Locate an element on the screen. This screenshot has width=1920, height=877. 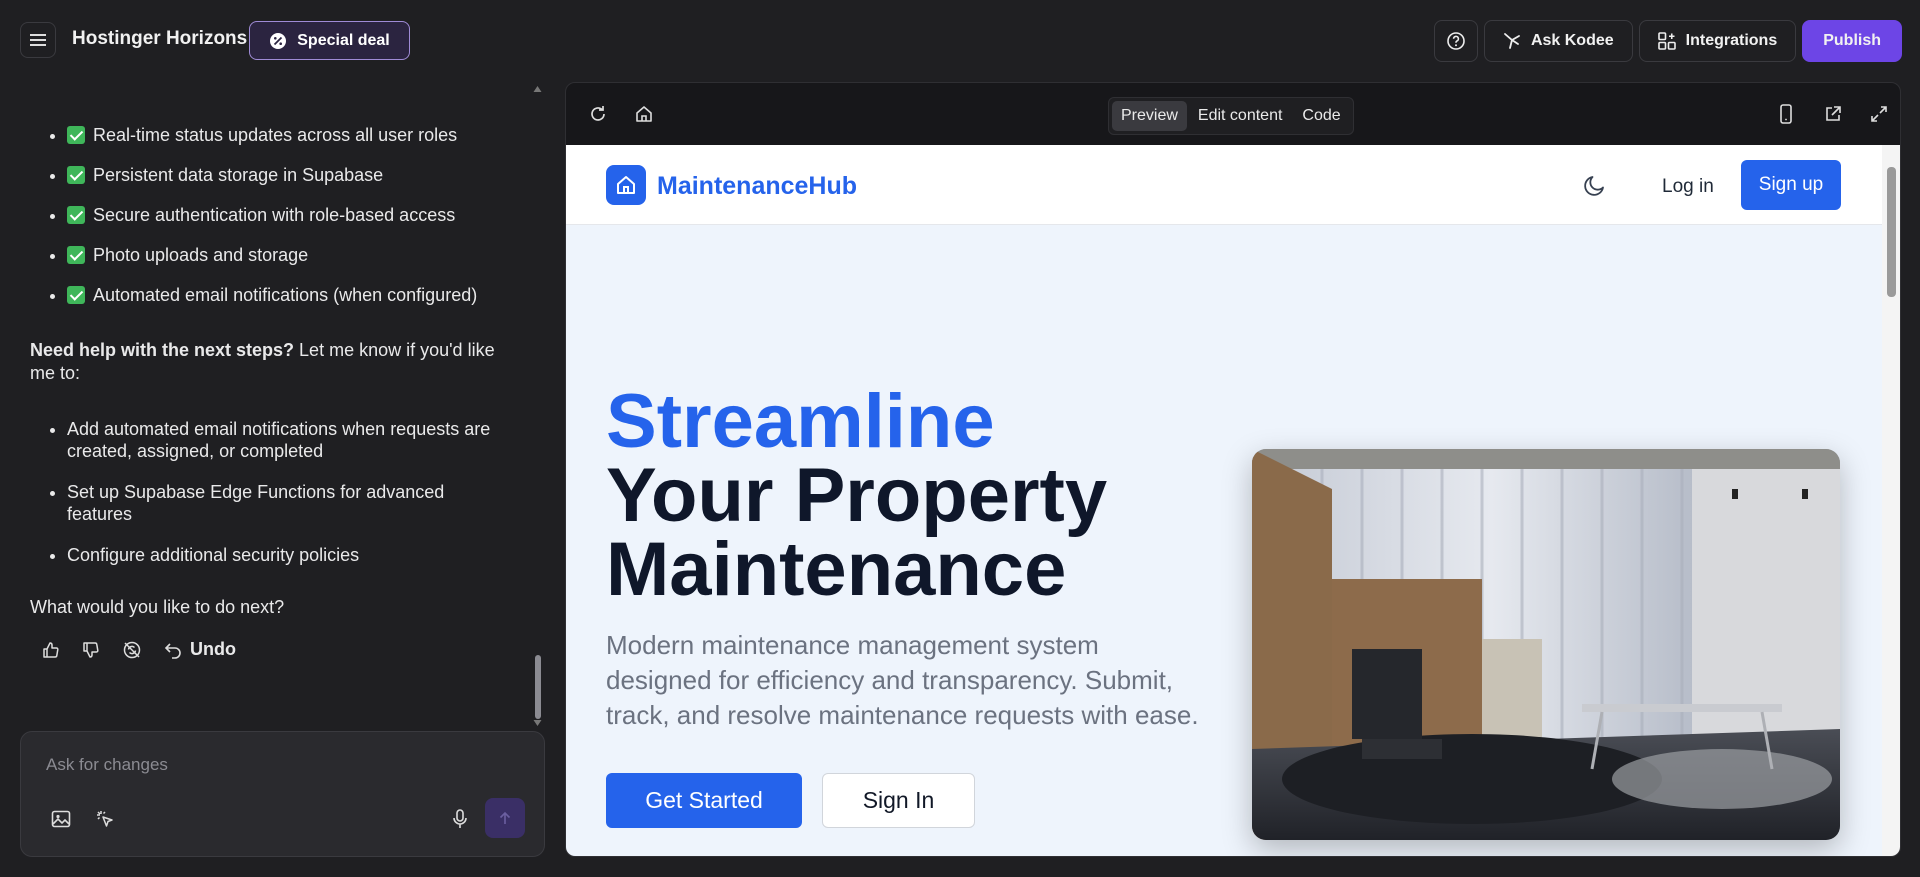
moon-icon is located at coordinates (1594, 186).